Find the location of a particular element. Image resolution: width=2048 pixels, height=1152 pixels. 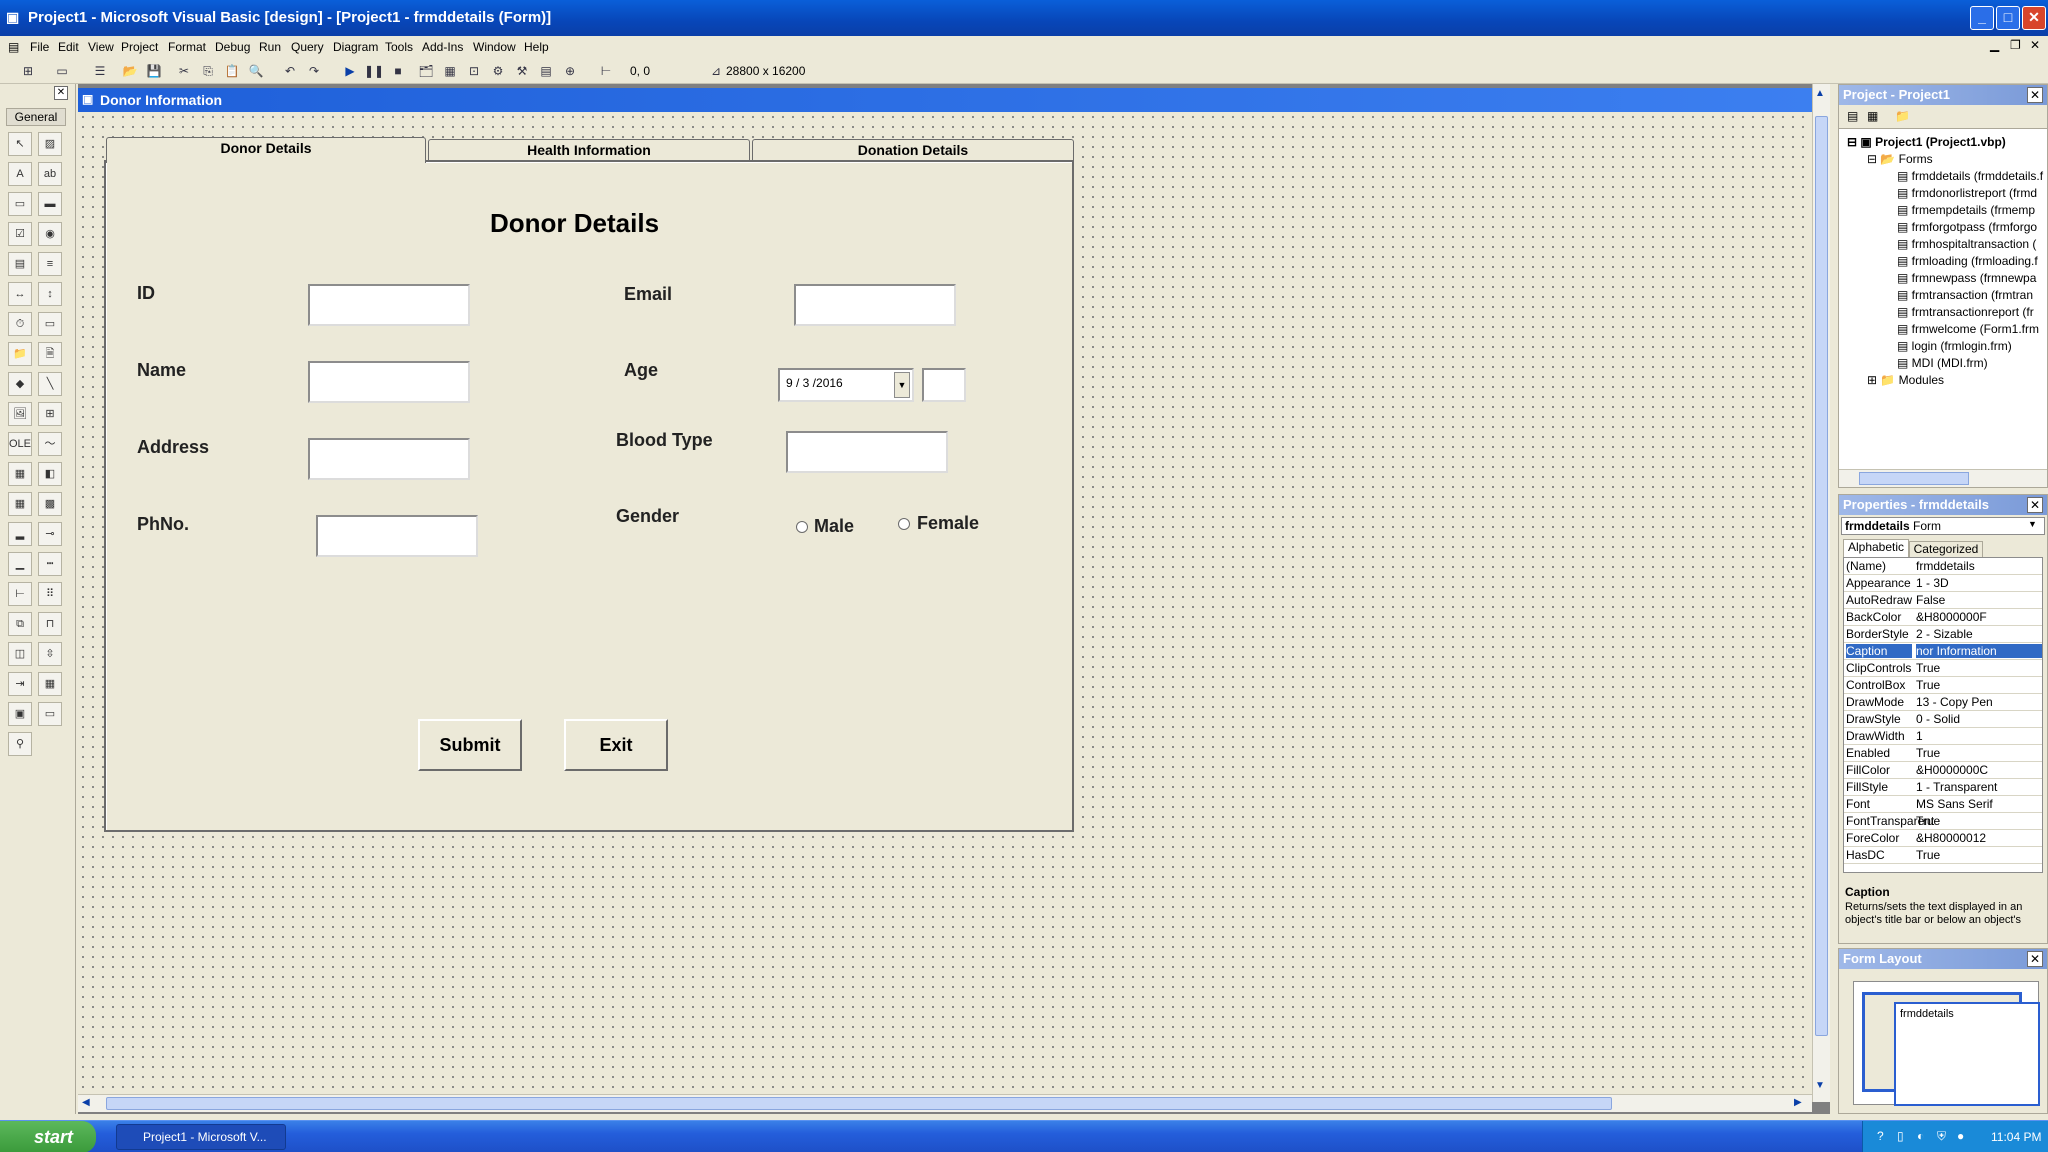

undo-icon: ↶ is located at coordinates (290, 71).